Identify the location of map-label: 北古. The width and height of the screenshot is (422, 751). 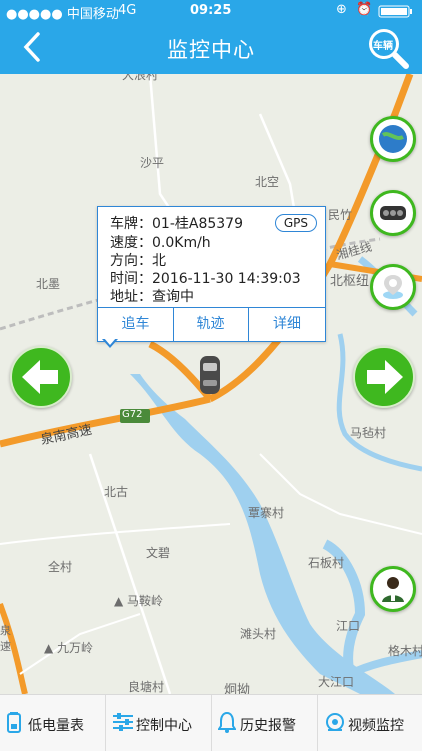
(116, 492).